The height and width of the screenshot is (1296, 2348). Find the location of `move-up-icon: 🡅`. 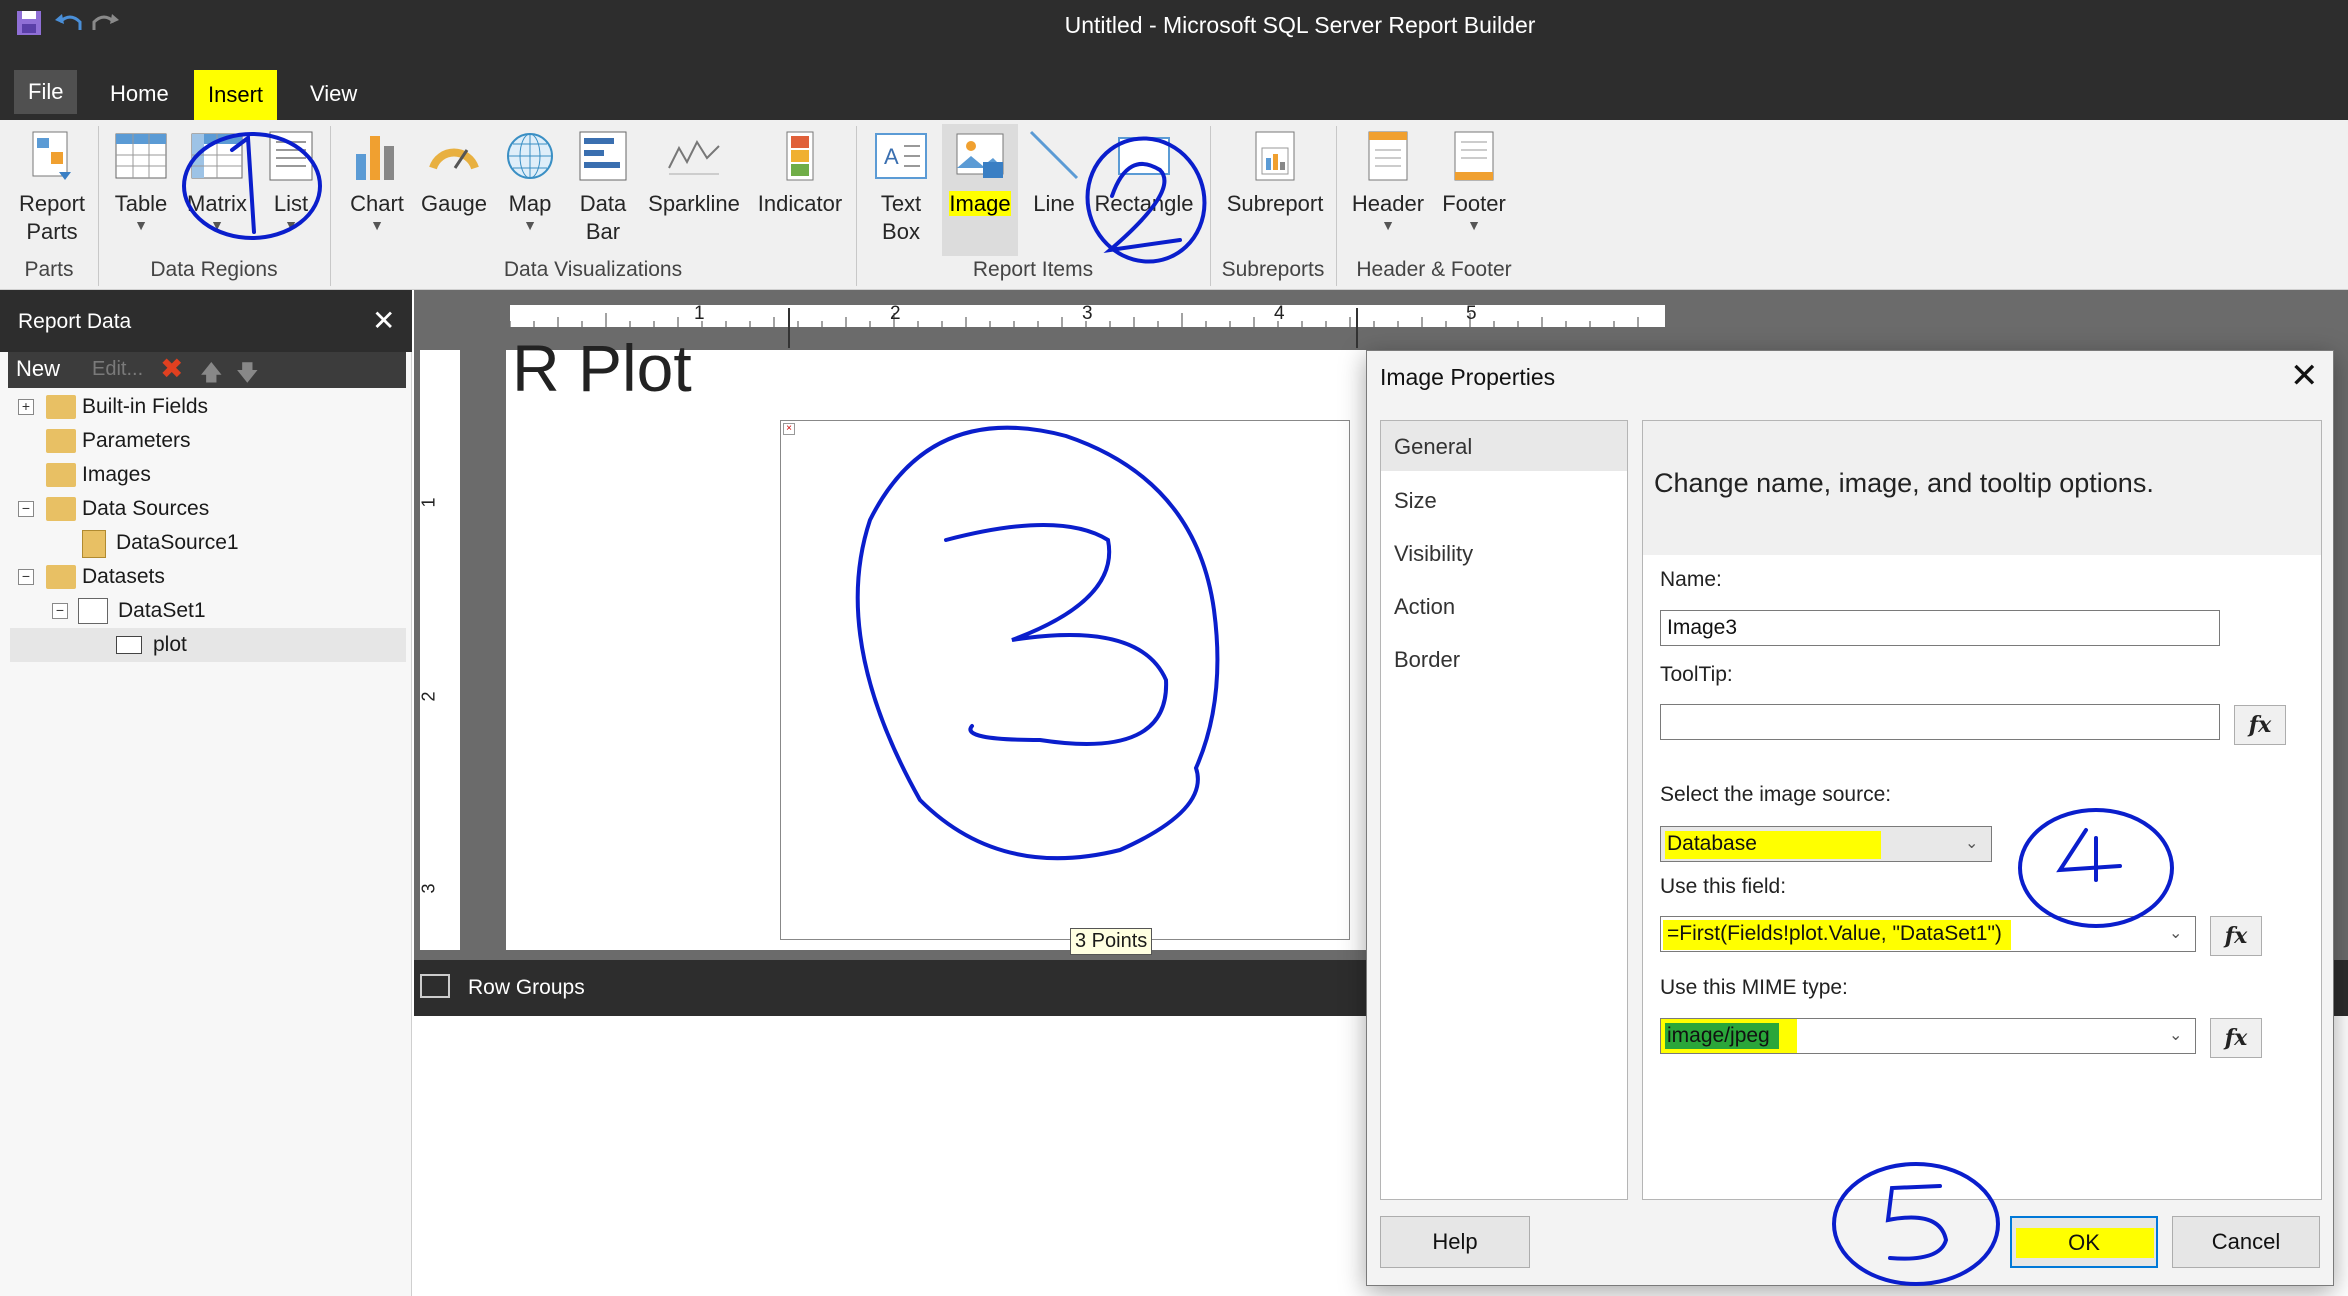

move-up-icon: 🡅 is located at coordinates (211, 375).